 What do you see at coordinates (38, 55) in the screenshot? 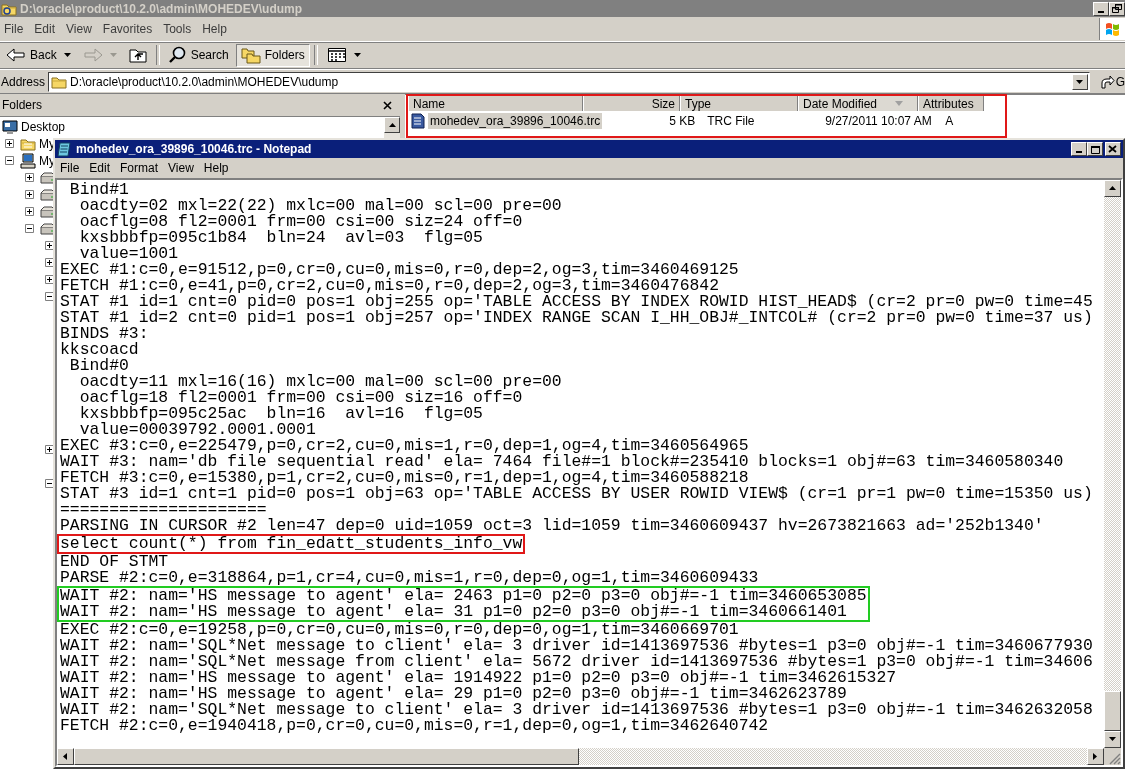
I see `back-button: Back` at bounding box center [38, 55].